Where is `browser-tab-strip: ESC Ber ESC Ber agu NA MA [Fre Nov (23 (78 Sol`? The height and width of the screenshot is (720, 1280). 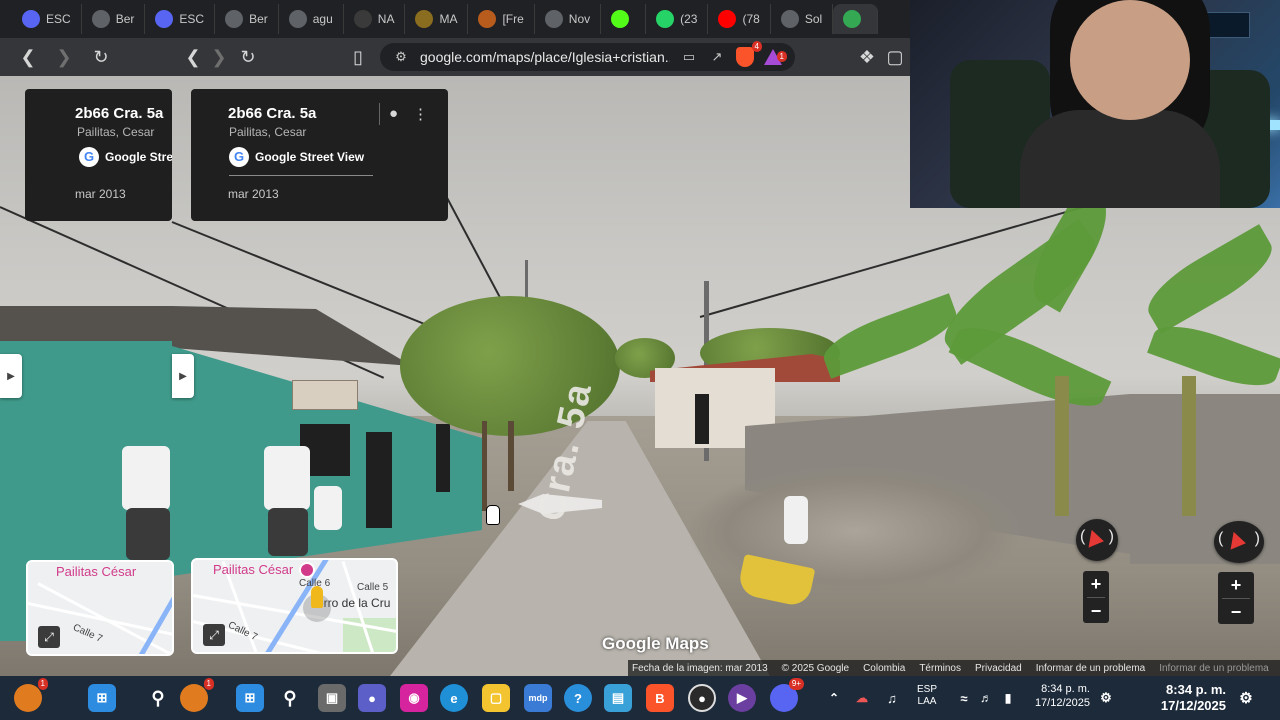
browser-tab-strip: ESC Ber ESC Ber agu NA MA [Fre Nov (23 (78 Sol is located at coordinates (455, 19).